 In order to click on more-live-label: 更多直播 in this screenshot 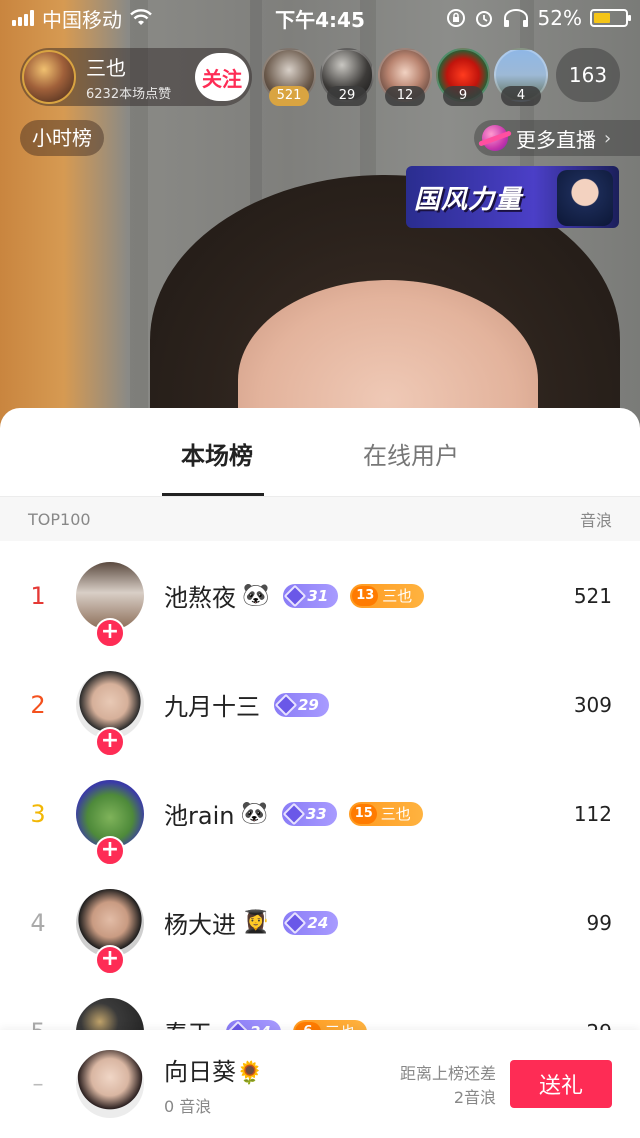, I will do `click(556, 139)`.